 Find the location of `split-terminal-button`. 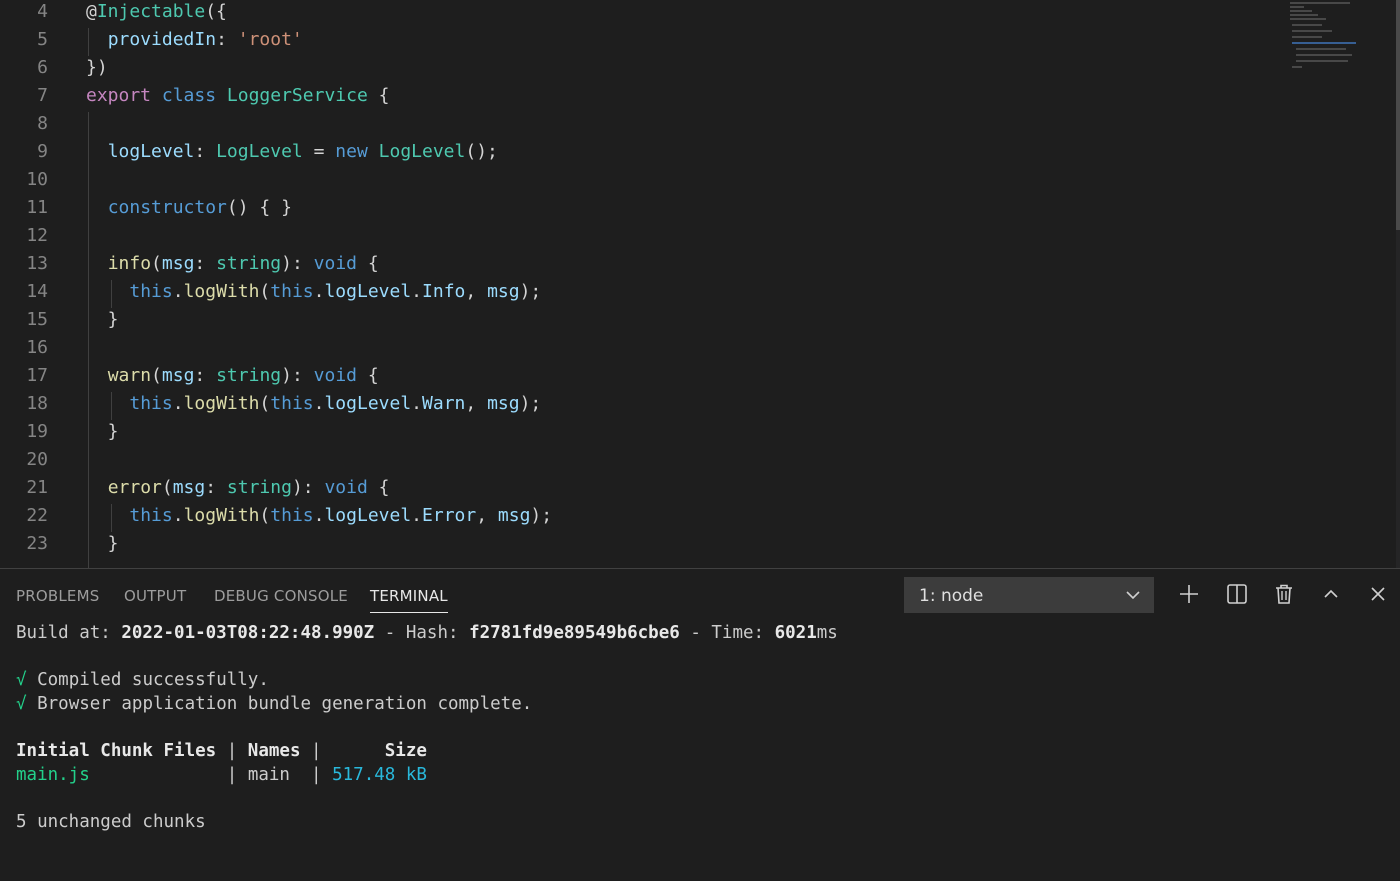

split-terminal-button is located at coordinates (1237, 594).